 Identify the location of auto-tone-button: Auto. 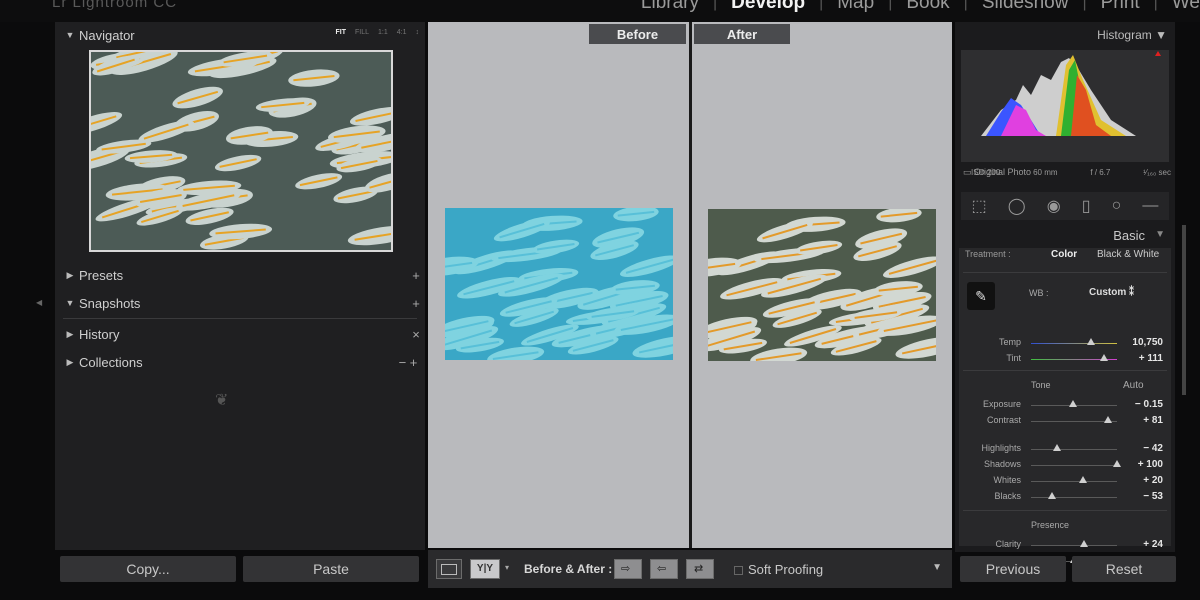
(1133, 385).